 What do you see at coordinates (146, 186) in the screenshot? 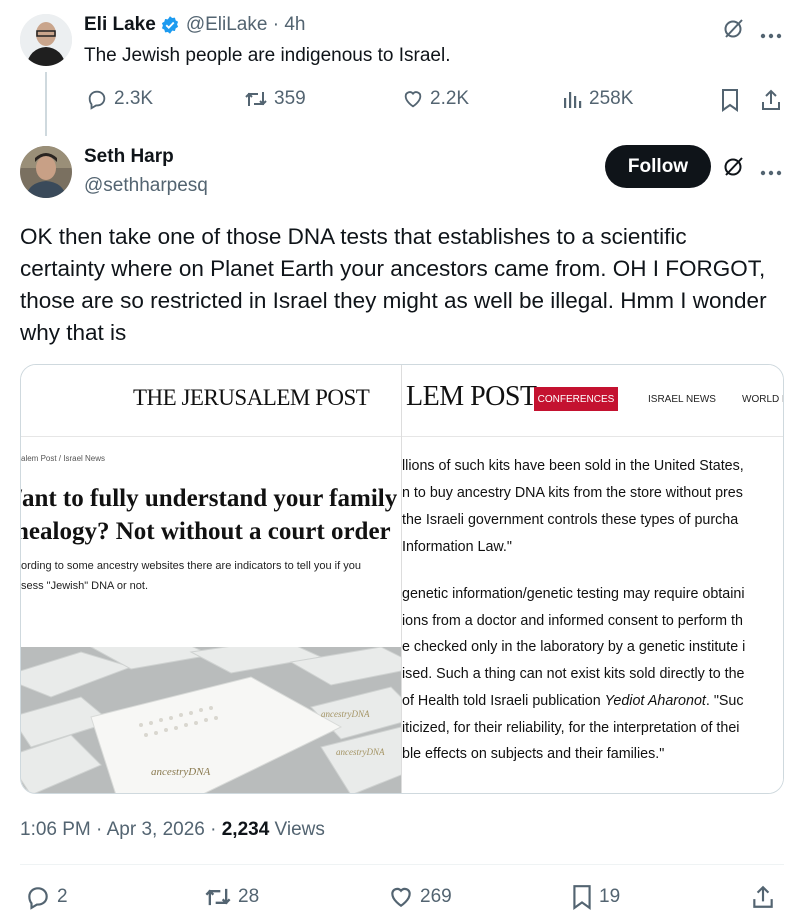
I see `main-handle: @sethharpesq` at bounding box center [146, 186].